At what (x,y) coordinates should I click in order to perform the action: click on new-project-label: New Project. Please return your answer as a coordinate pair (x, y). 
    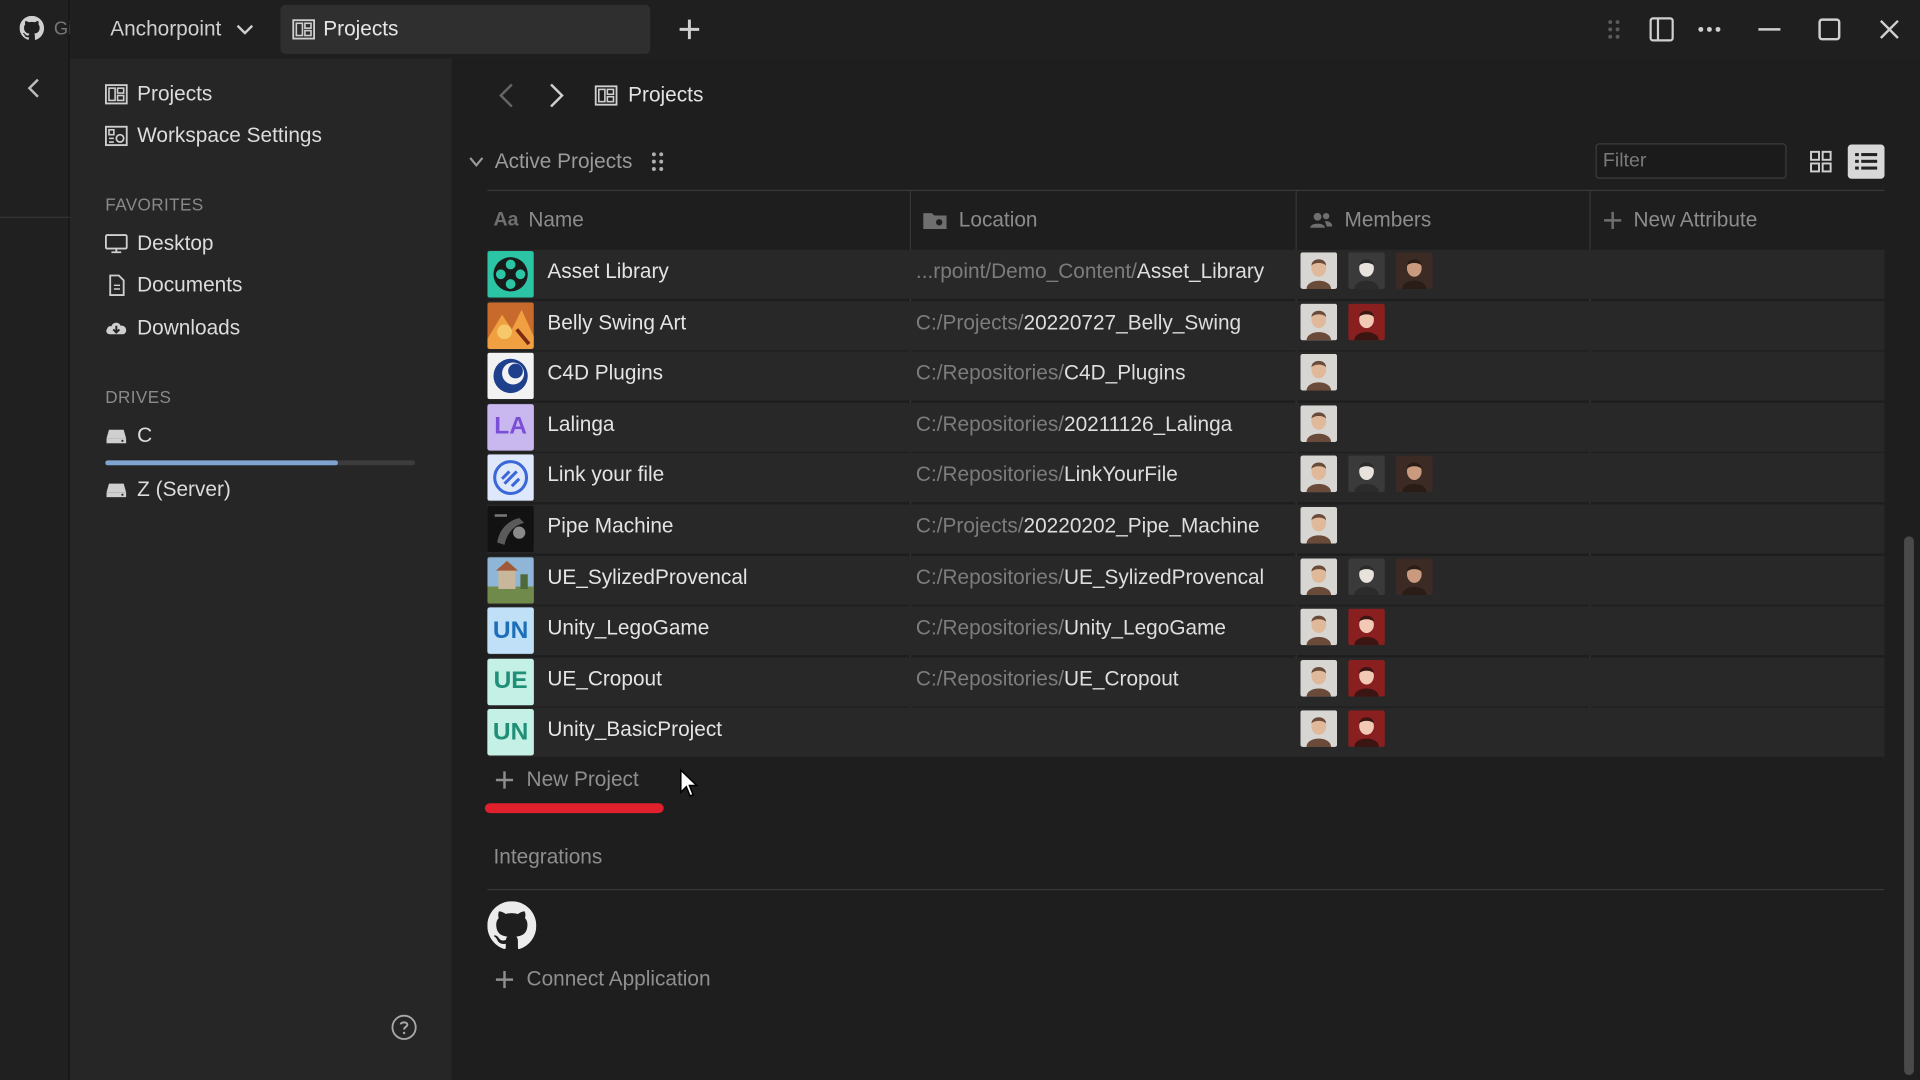
    Looking at the image, I should click on (582, 779).